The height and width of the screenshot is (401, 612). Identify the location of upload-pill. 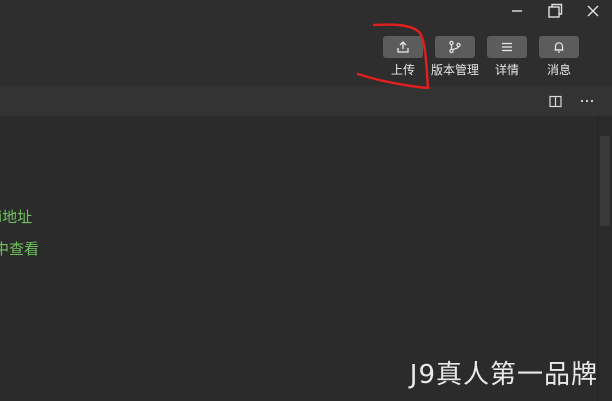
(403, 47).